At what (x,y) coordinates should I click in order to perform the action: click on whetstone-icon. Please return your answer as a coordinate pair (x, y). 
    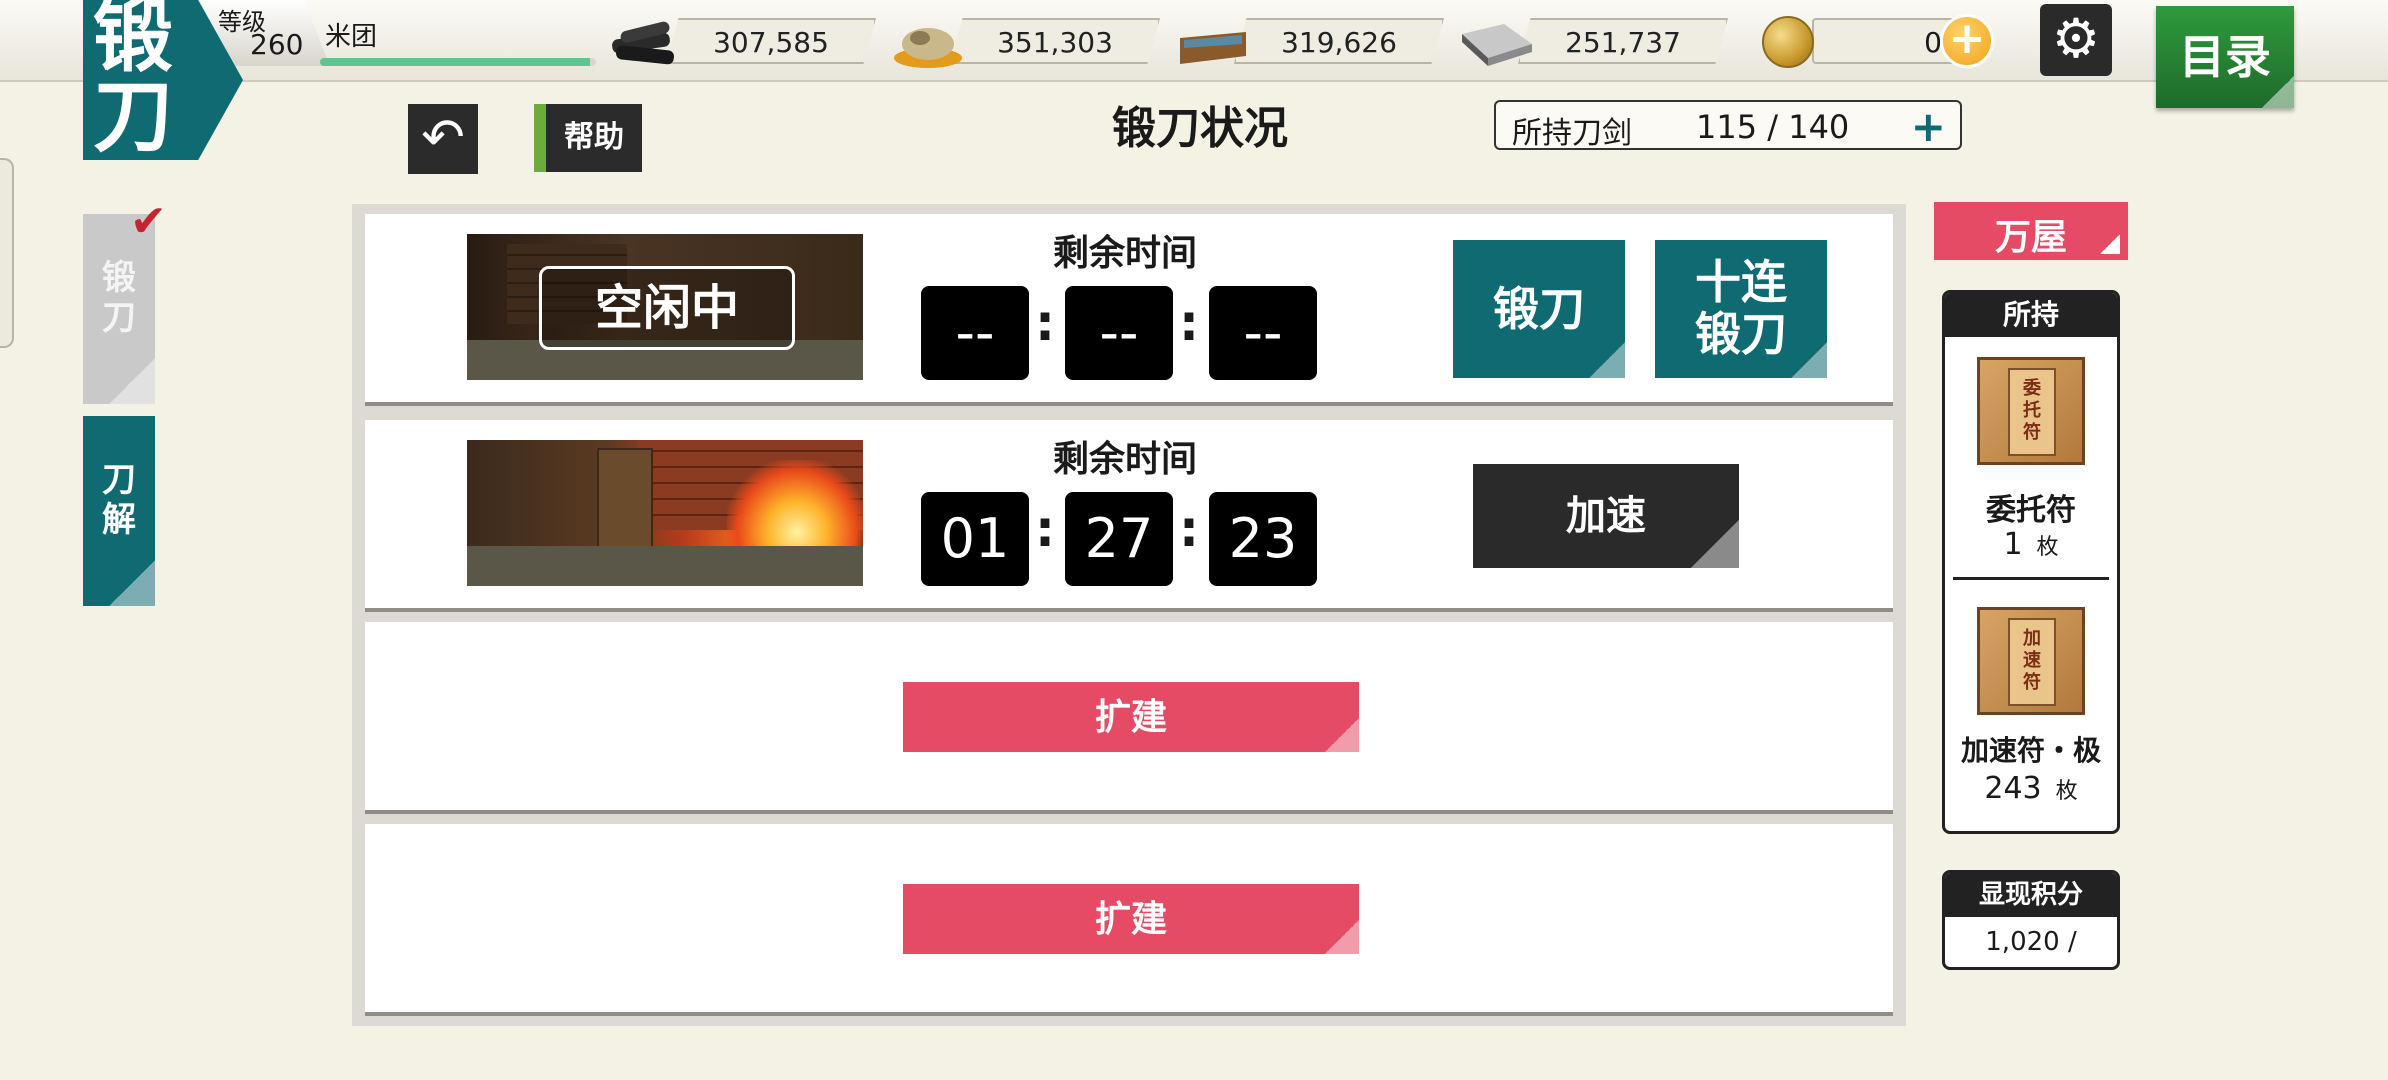
    Looking at the image, I should click on (1497, 45).